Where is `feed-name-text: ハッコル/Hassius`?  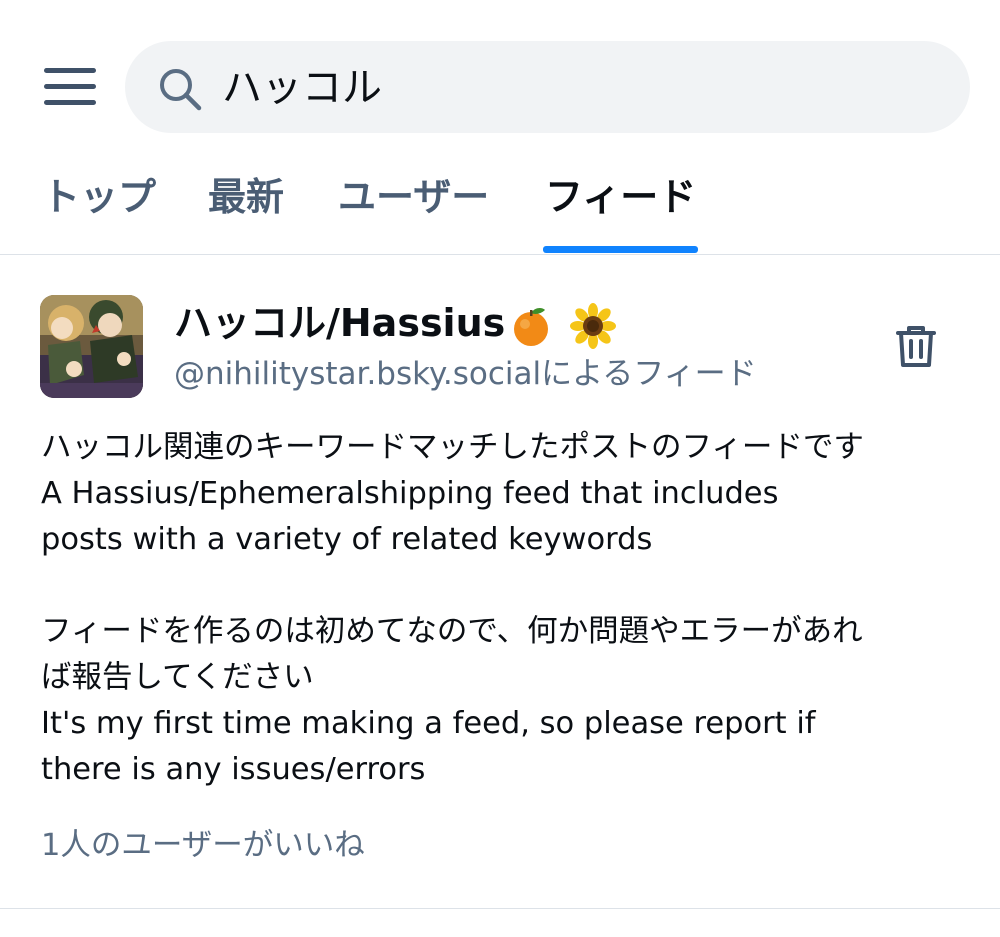 feed-name-text: ハッコル/Hassius is located at coordinates (340, 323).